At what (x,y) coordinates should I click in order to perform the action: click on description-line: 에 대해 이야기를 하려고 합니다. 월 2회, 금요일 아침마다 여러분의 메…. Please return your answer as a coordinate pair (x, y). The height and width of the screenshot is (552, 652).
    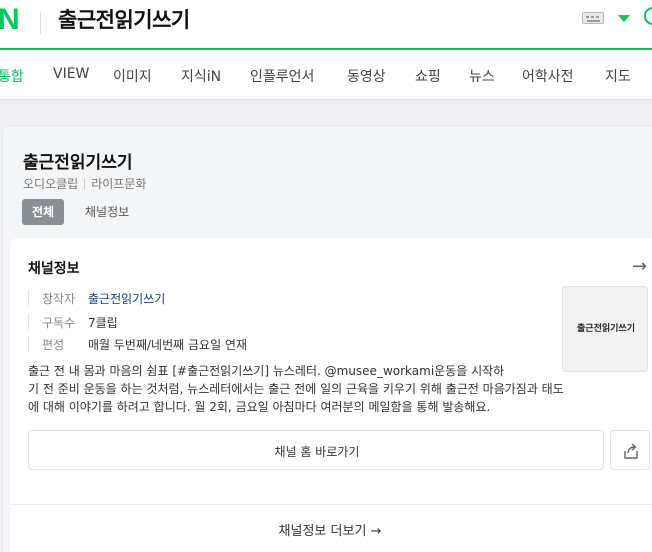
    Looking at the image, I should click on (259, 407).